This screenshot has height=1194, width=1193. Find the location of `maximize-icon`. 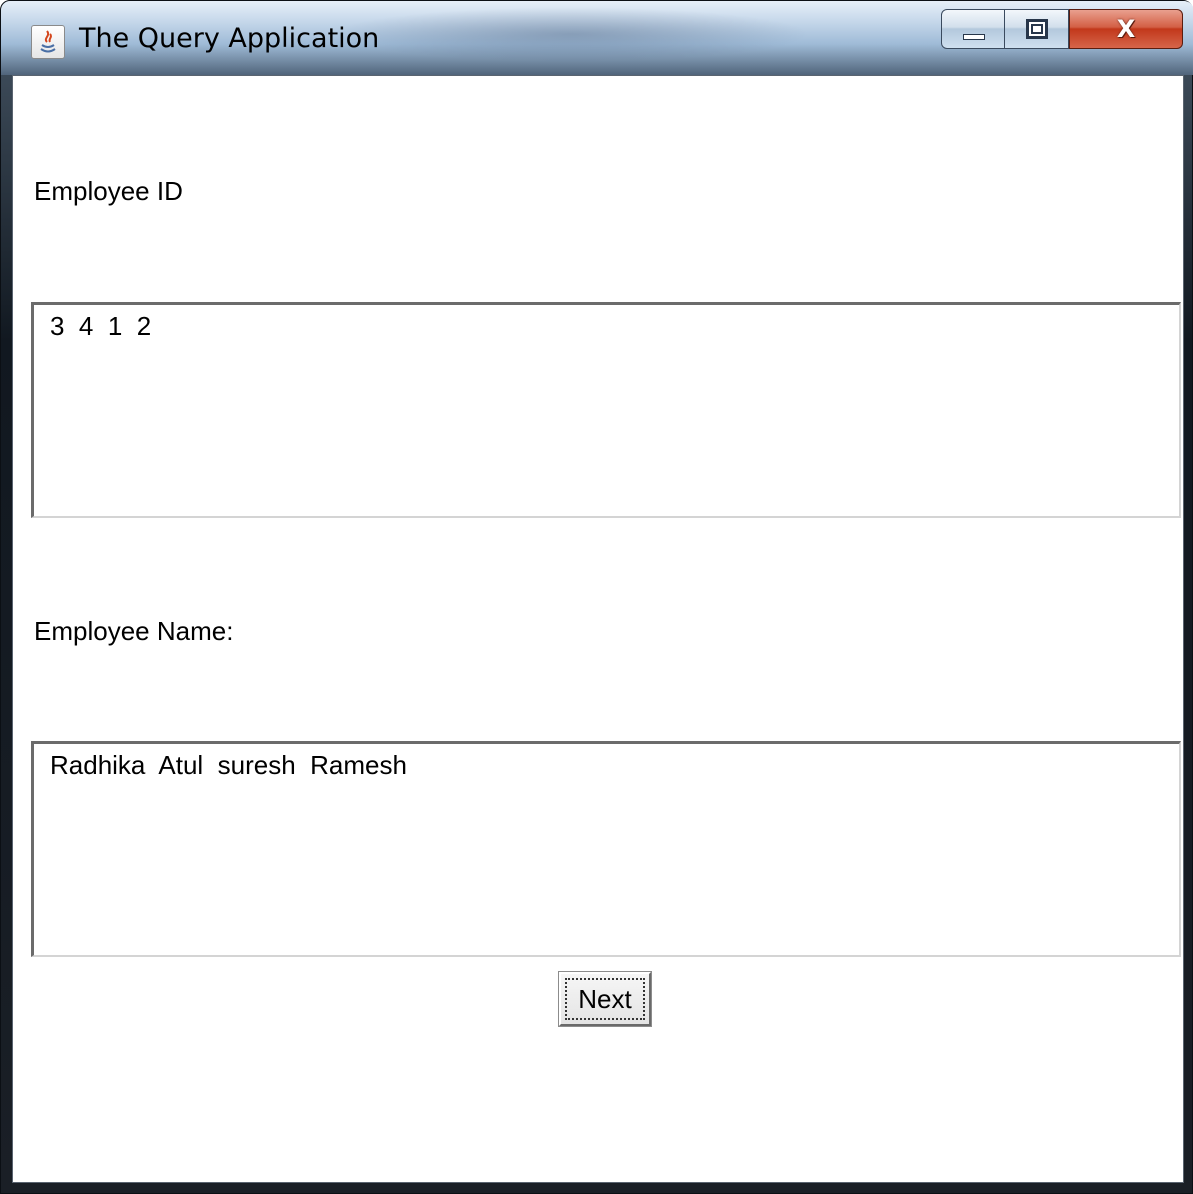

maximize-icon is located at coordinates (1037, 29).